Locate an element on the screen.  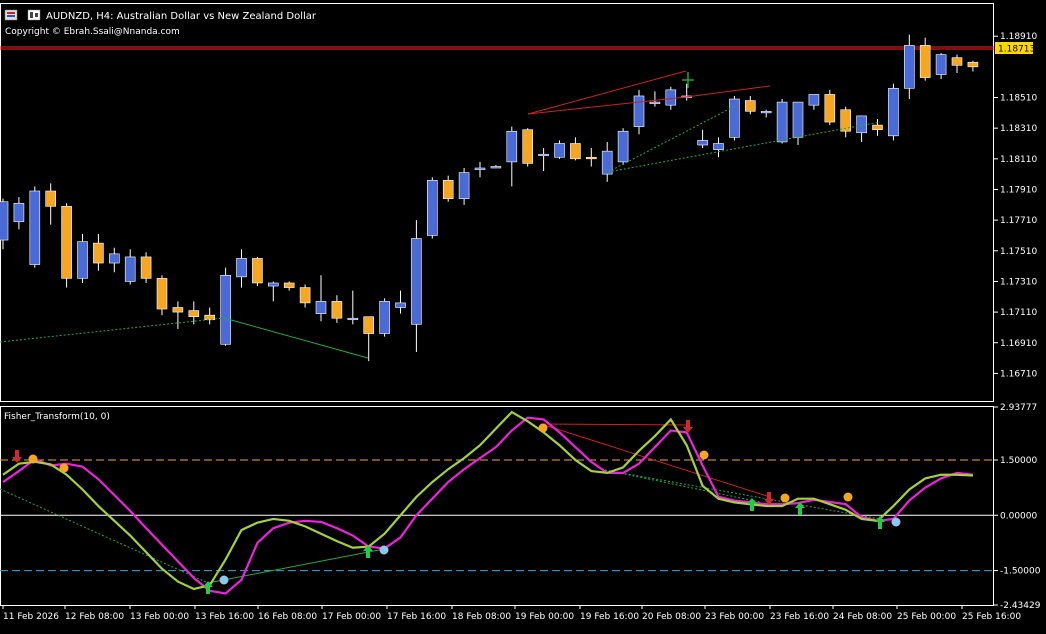
time-tick-label: 11 Feb 2026 is located at coordinates (31, 617).